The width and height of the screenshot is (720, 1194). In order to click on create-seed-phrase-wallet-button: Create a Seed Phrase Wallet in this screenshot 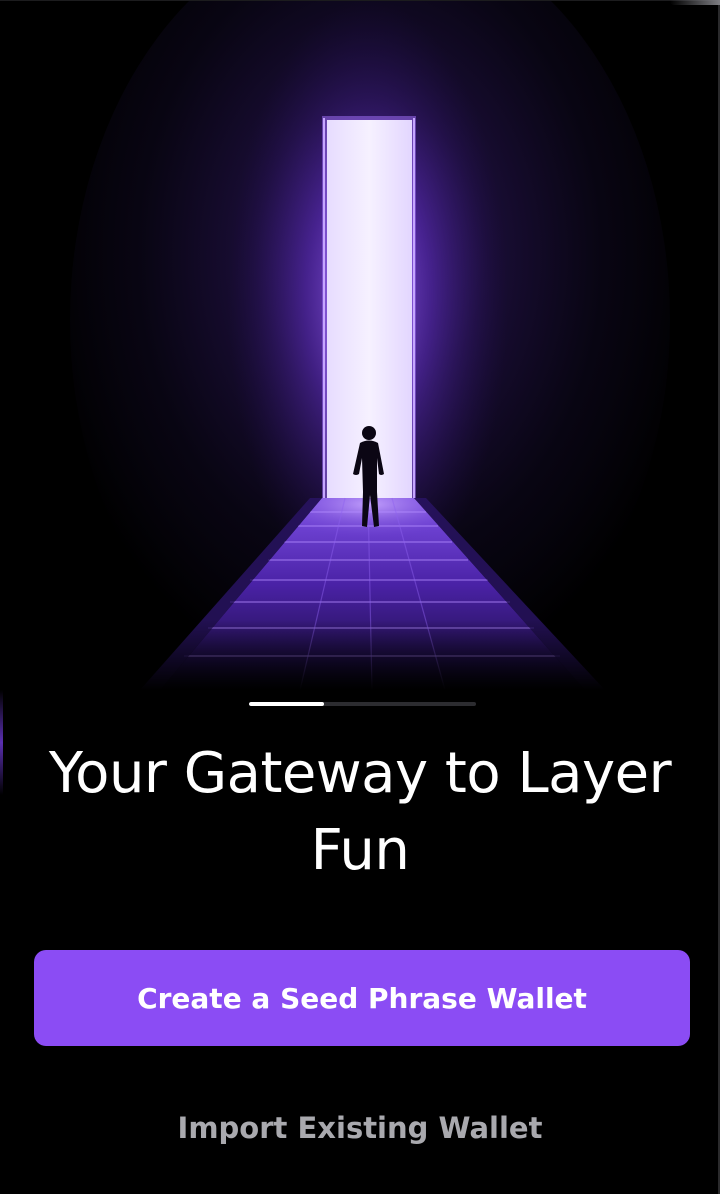, I will do `click(362, 998)`.